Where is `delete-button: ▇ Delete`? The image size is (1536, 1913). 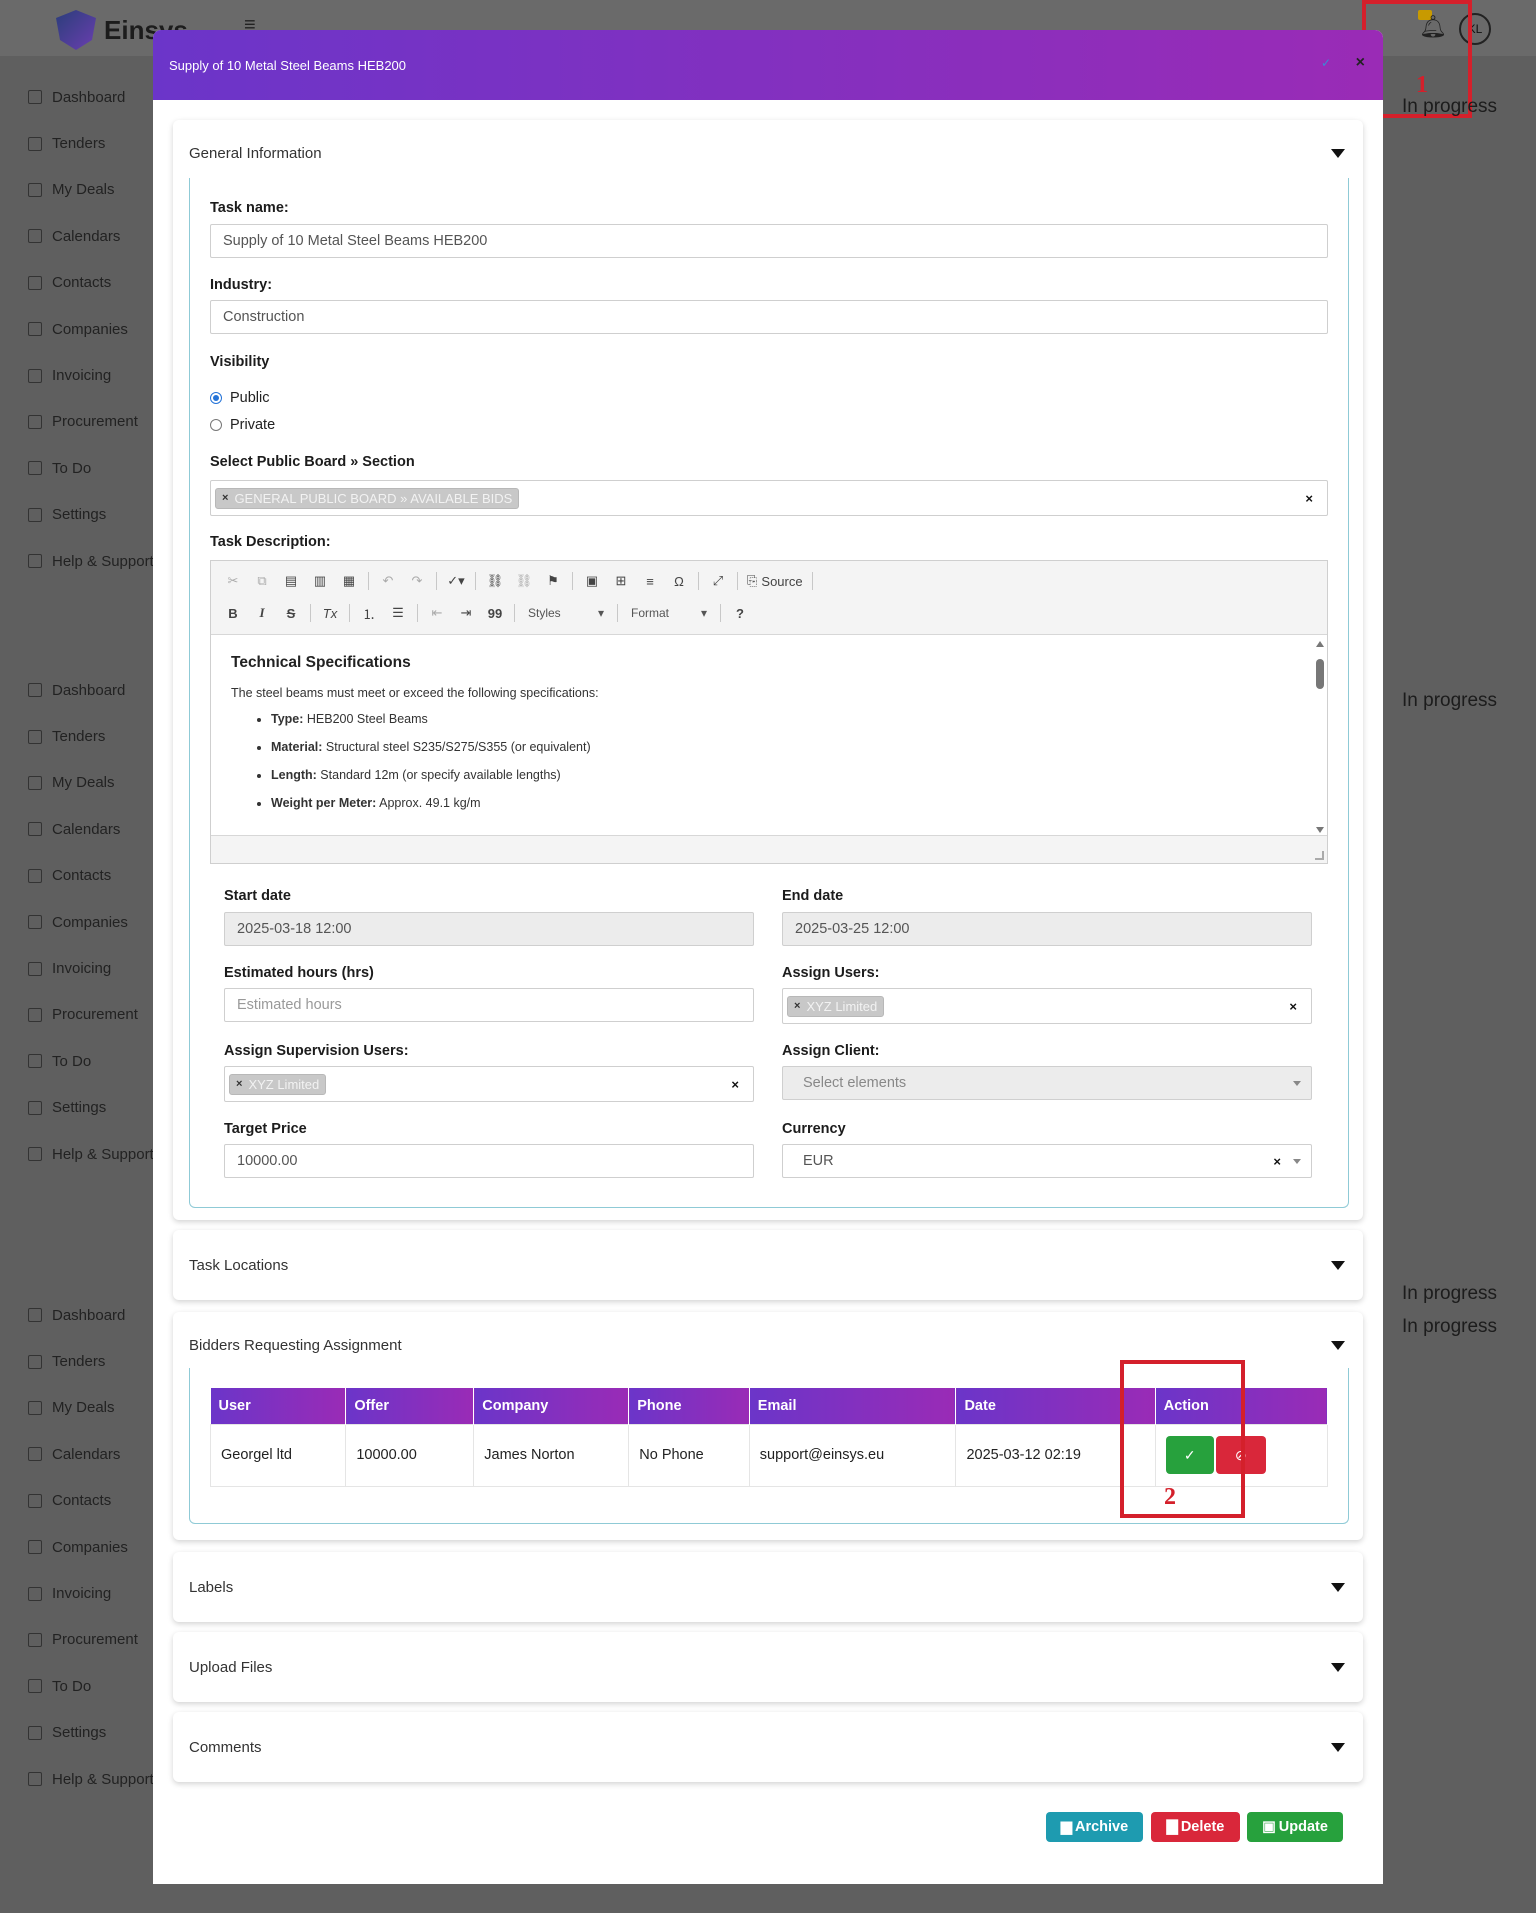
delete-button: ▇ Delete is located at coordinates (1195, 1827).